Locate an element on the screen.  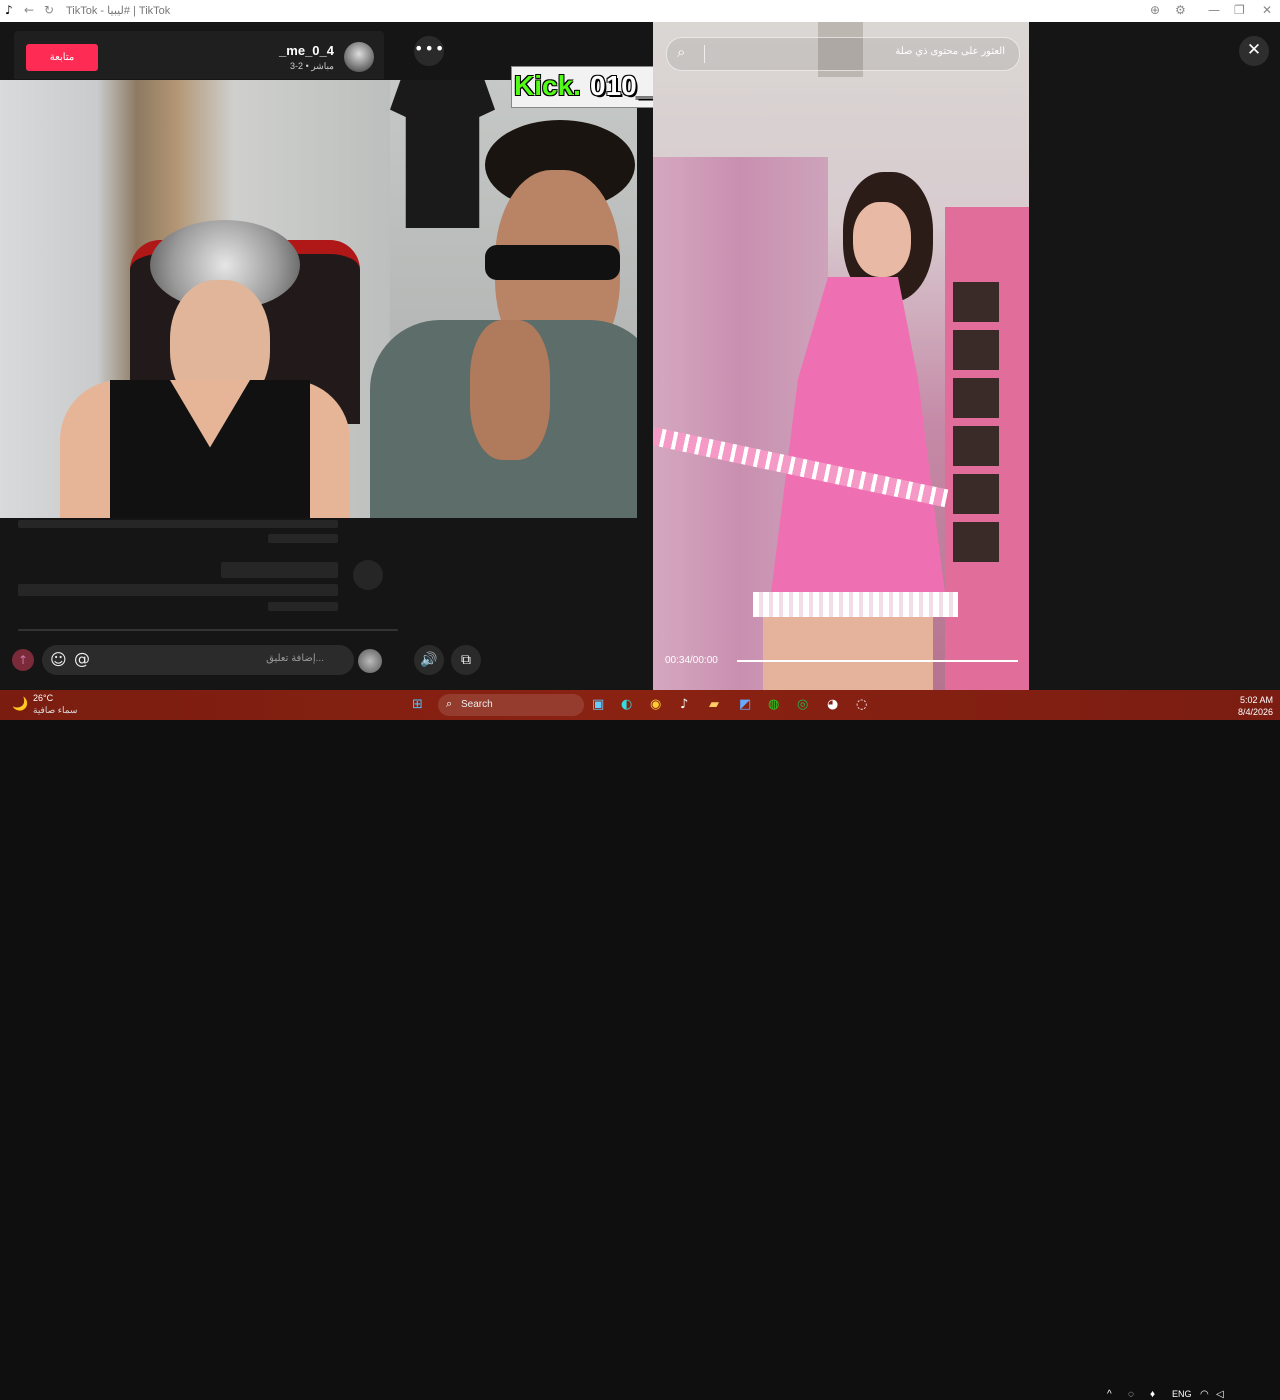
taskbar-search-label: Search is located at coordinates (477, 704).